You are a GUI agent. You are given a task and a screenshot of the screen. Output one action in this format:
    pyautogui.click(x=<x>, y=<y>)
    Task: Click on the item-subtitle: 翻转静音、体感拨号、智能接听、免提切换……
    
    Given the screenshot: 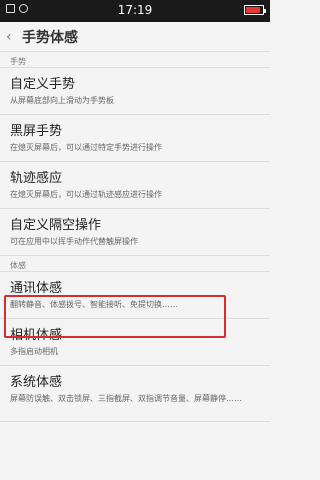 What is the action you would take?
    pyautogui.click(x=94, y=304)
    